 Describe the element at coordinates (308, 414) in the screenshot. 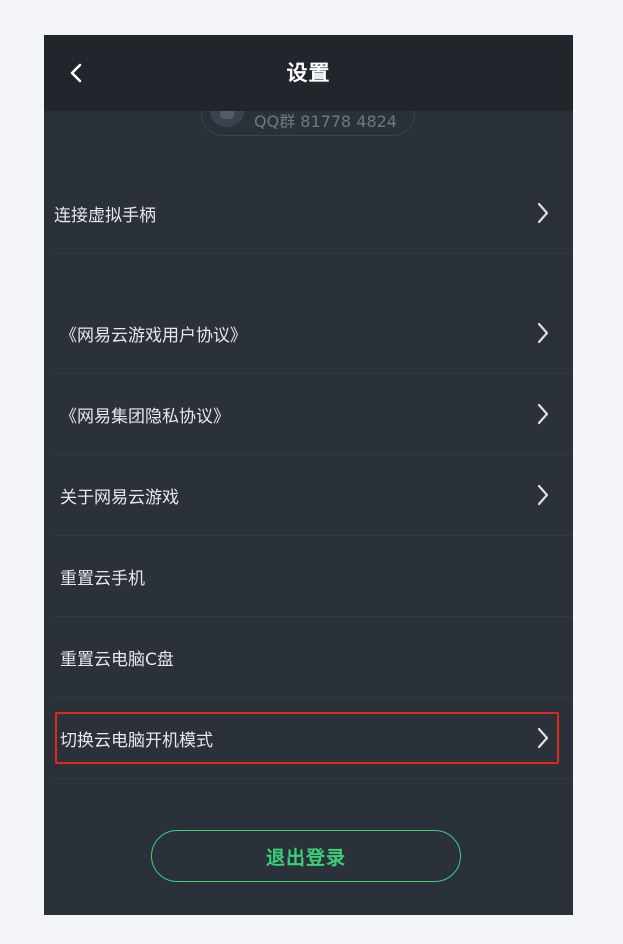

I see `menu-item-privacy-policy: 《网易集团隐私协议》` at that location.